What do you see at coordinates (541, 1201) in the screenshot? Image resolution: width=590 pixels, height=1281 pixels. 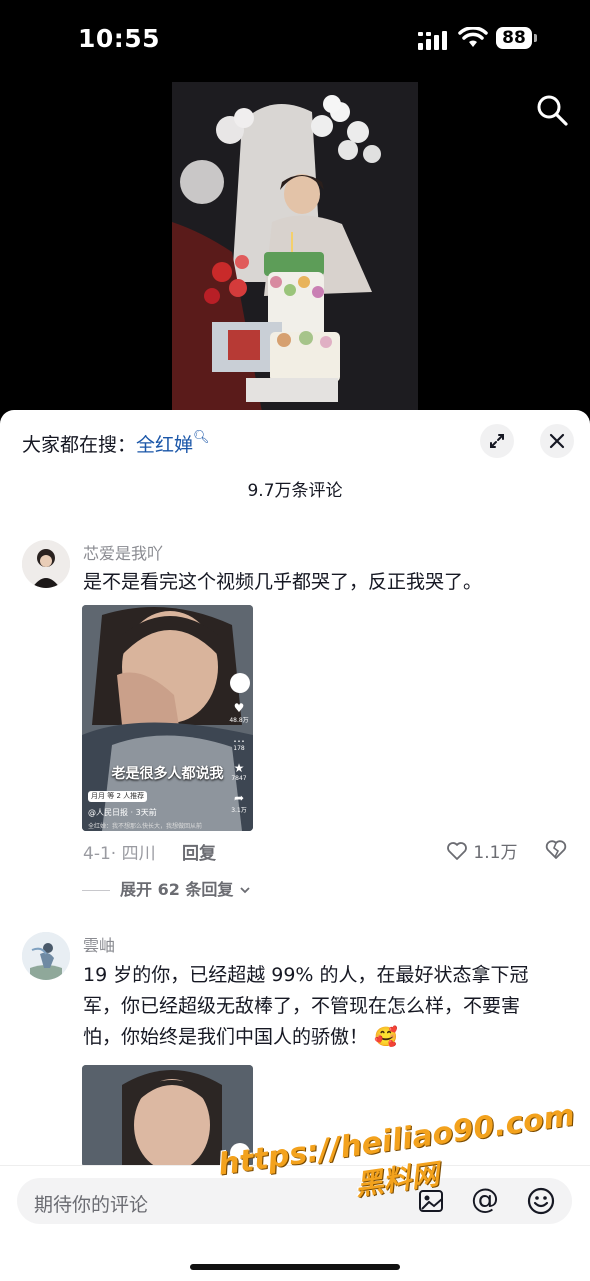 I see `emoji-icon` at bounding box center [541, 1201].